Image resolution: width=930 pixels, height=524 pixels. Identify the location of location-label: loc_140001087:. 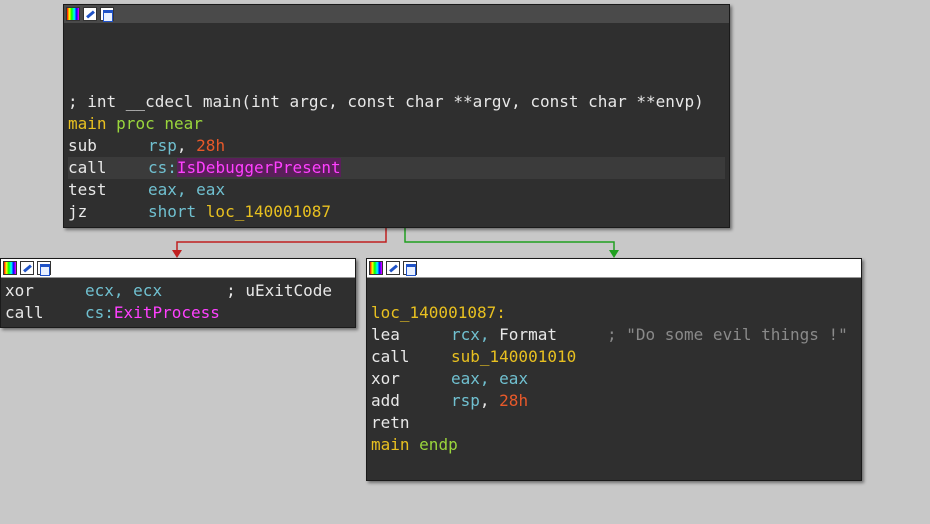
(614, 313).